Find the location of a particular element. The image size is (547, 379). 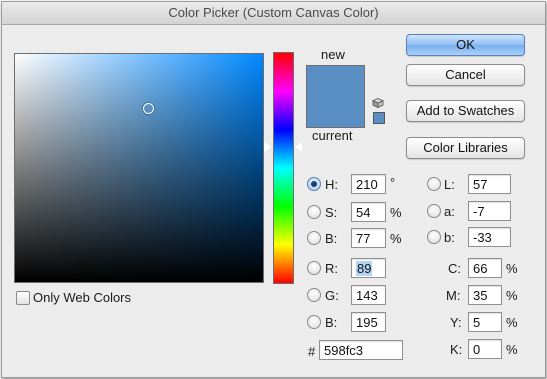

web-safe-cube-icon is located at coordinates (378, 103).